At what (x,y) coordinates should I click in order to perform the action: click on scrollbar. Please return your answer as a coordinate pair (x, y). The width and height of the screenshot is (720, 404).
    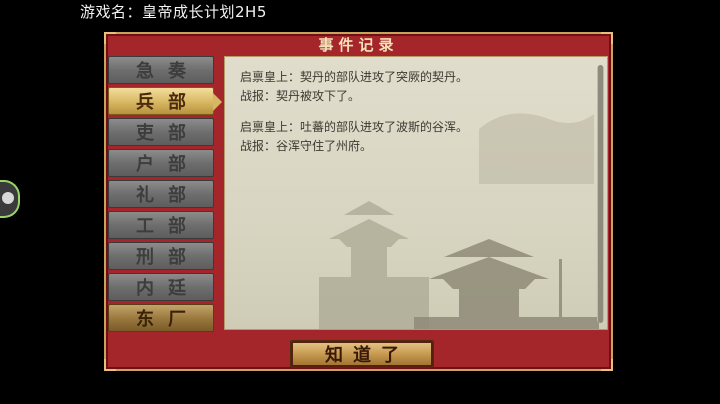
    Looking at the image, I should click on (600, 194).